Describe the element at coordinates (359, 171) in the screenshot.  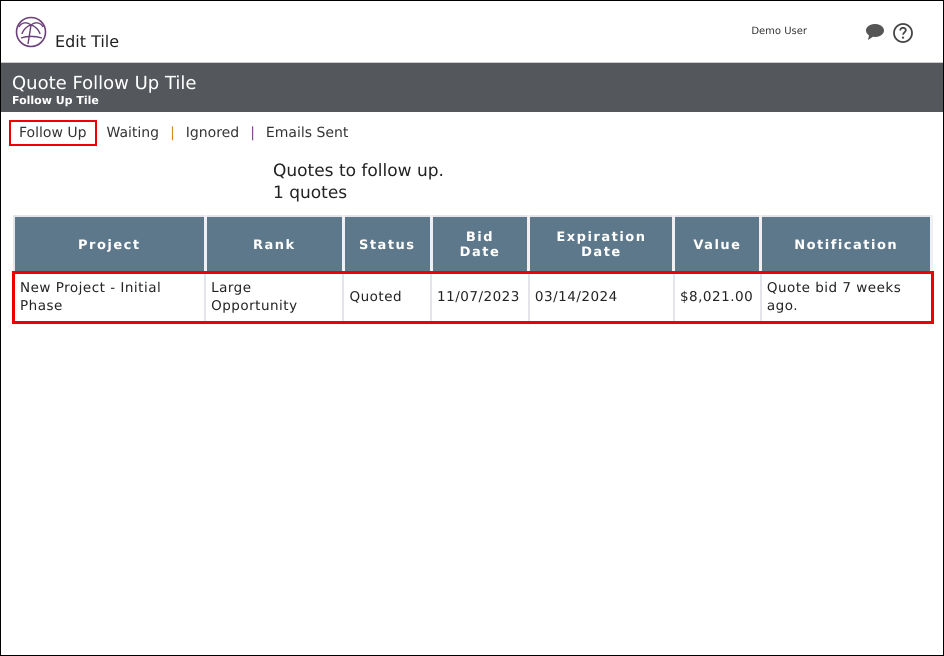
I see `summary-heading: Quotes to follow up.` at that location.